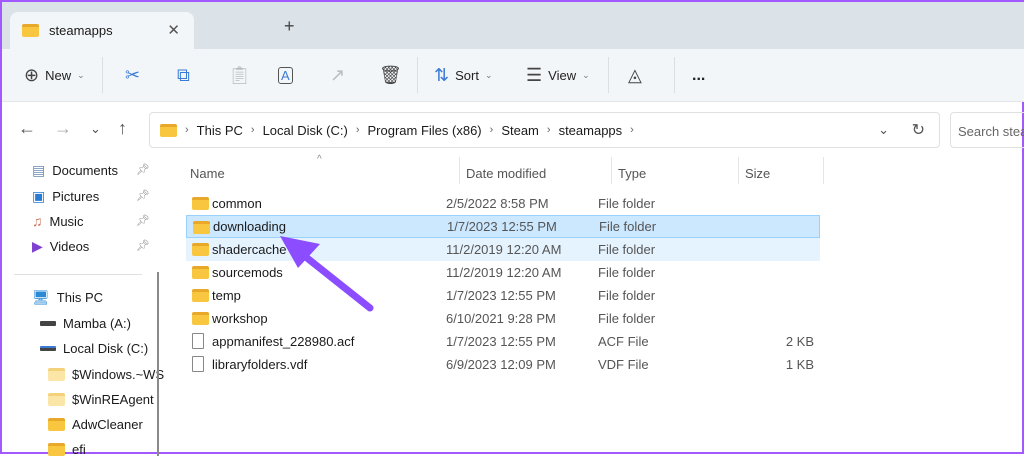 This screenshot has height=460, width=1024. I want to click on file-name: sourcemods, so click(247, 272).